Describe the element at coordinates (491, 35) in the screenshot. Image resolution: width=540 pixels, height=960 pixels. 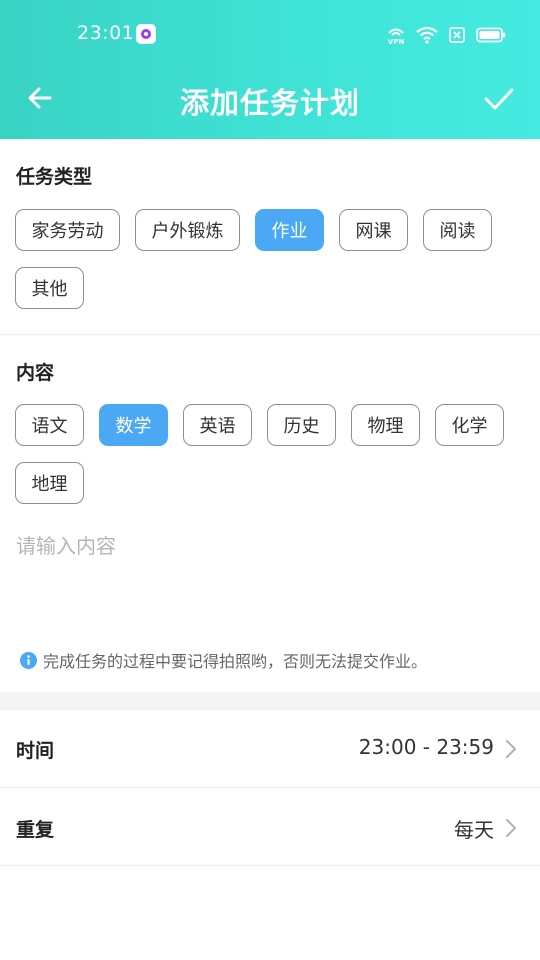
I see `battery-icon` at that location.